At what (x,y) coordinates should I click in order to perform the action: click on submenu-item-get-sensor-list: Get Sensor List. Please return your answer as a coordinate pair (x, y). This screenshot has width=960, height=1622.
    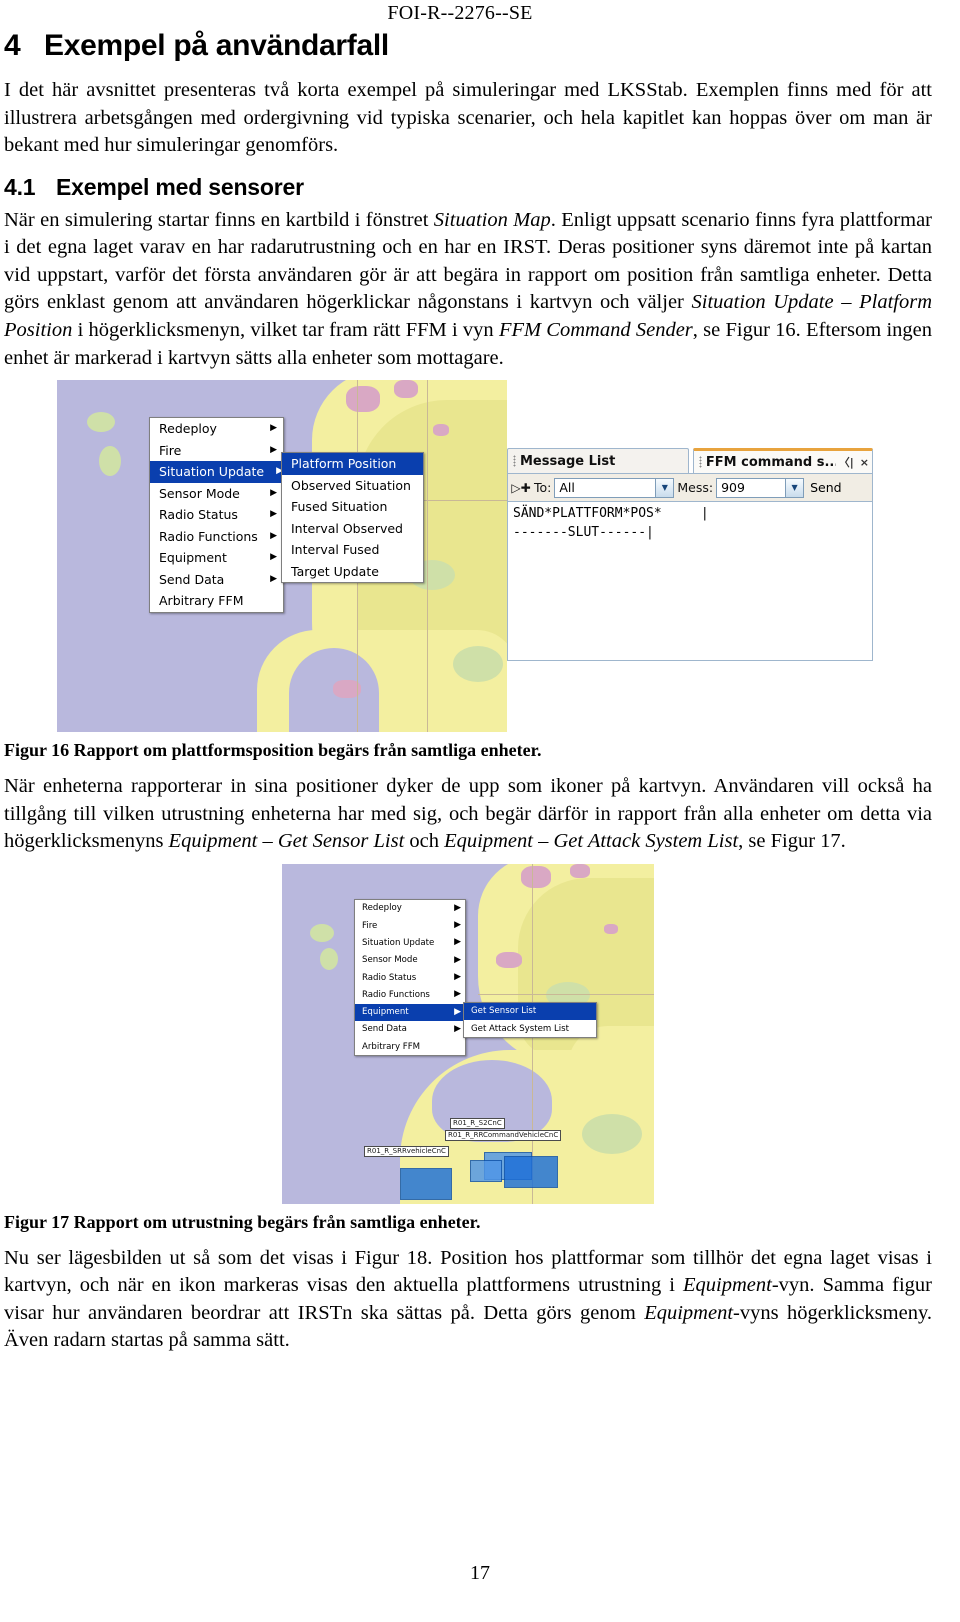
    Looking at the image, I should click on (530, 1011).